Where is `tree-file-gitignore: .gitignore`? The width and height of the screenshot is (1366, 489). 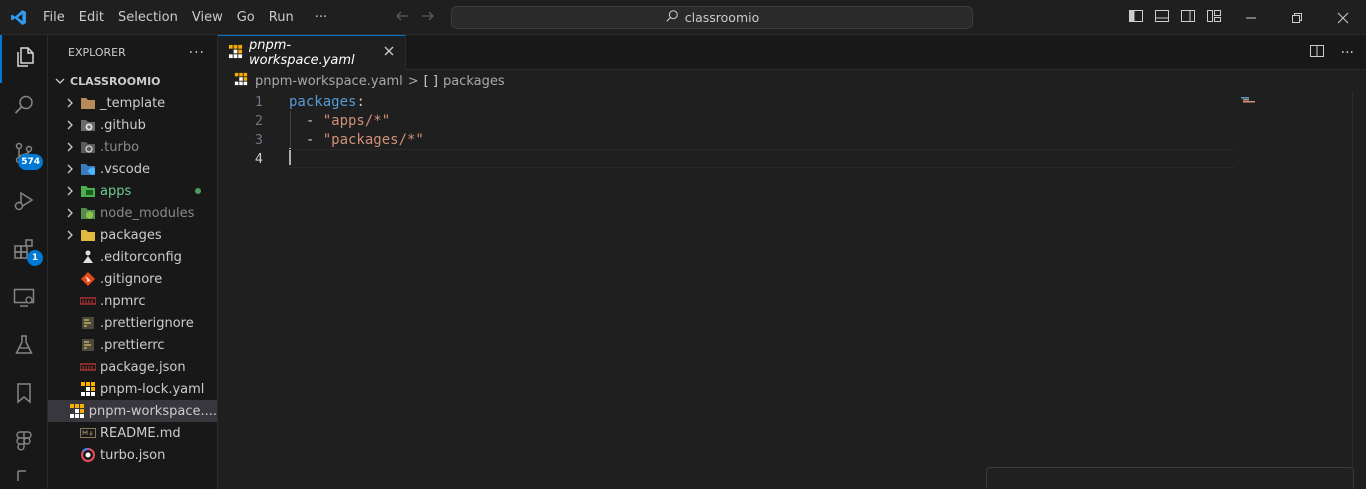
tree-file-gitignore: .gitignore is located at coordinates (132, 279).